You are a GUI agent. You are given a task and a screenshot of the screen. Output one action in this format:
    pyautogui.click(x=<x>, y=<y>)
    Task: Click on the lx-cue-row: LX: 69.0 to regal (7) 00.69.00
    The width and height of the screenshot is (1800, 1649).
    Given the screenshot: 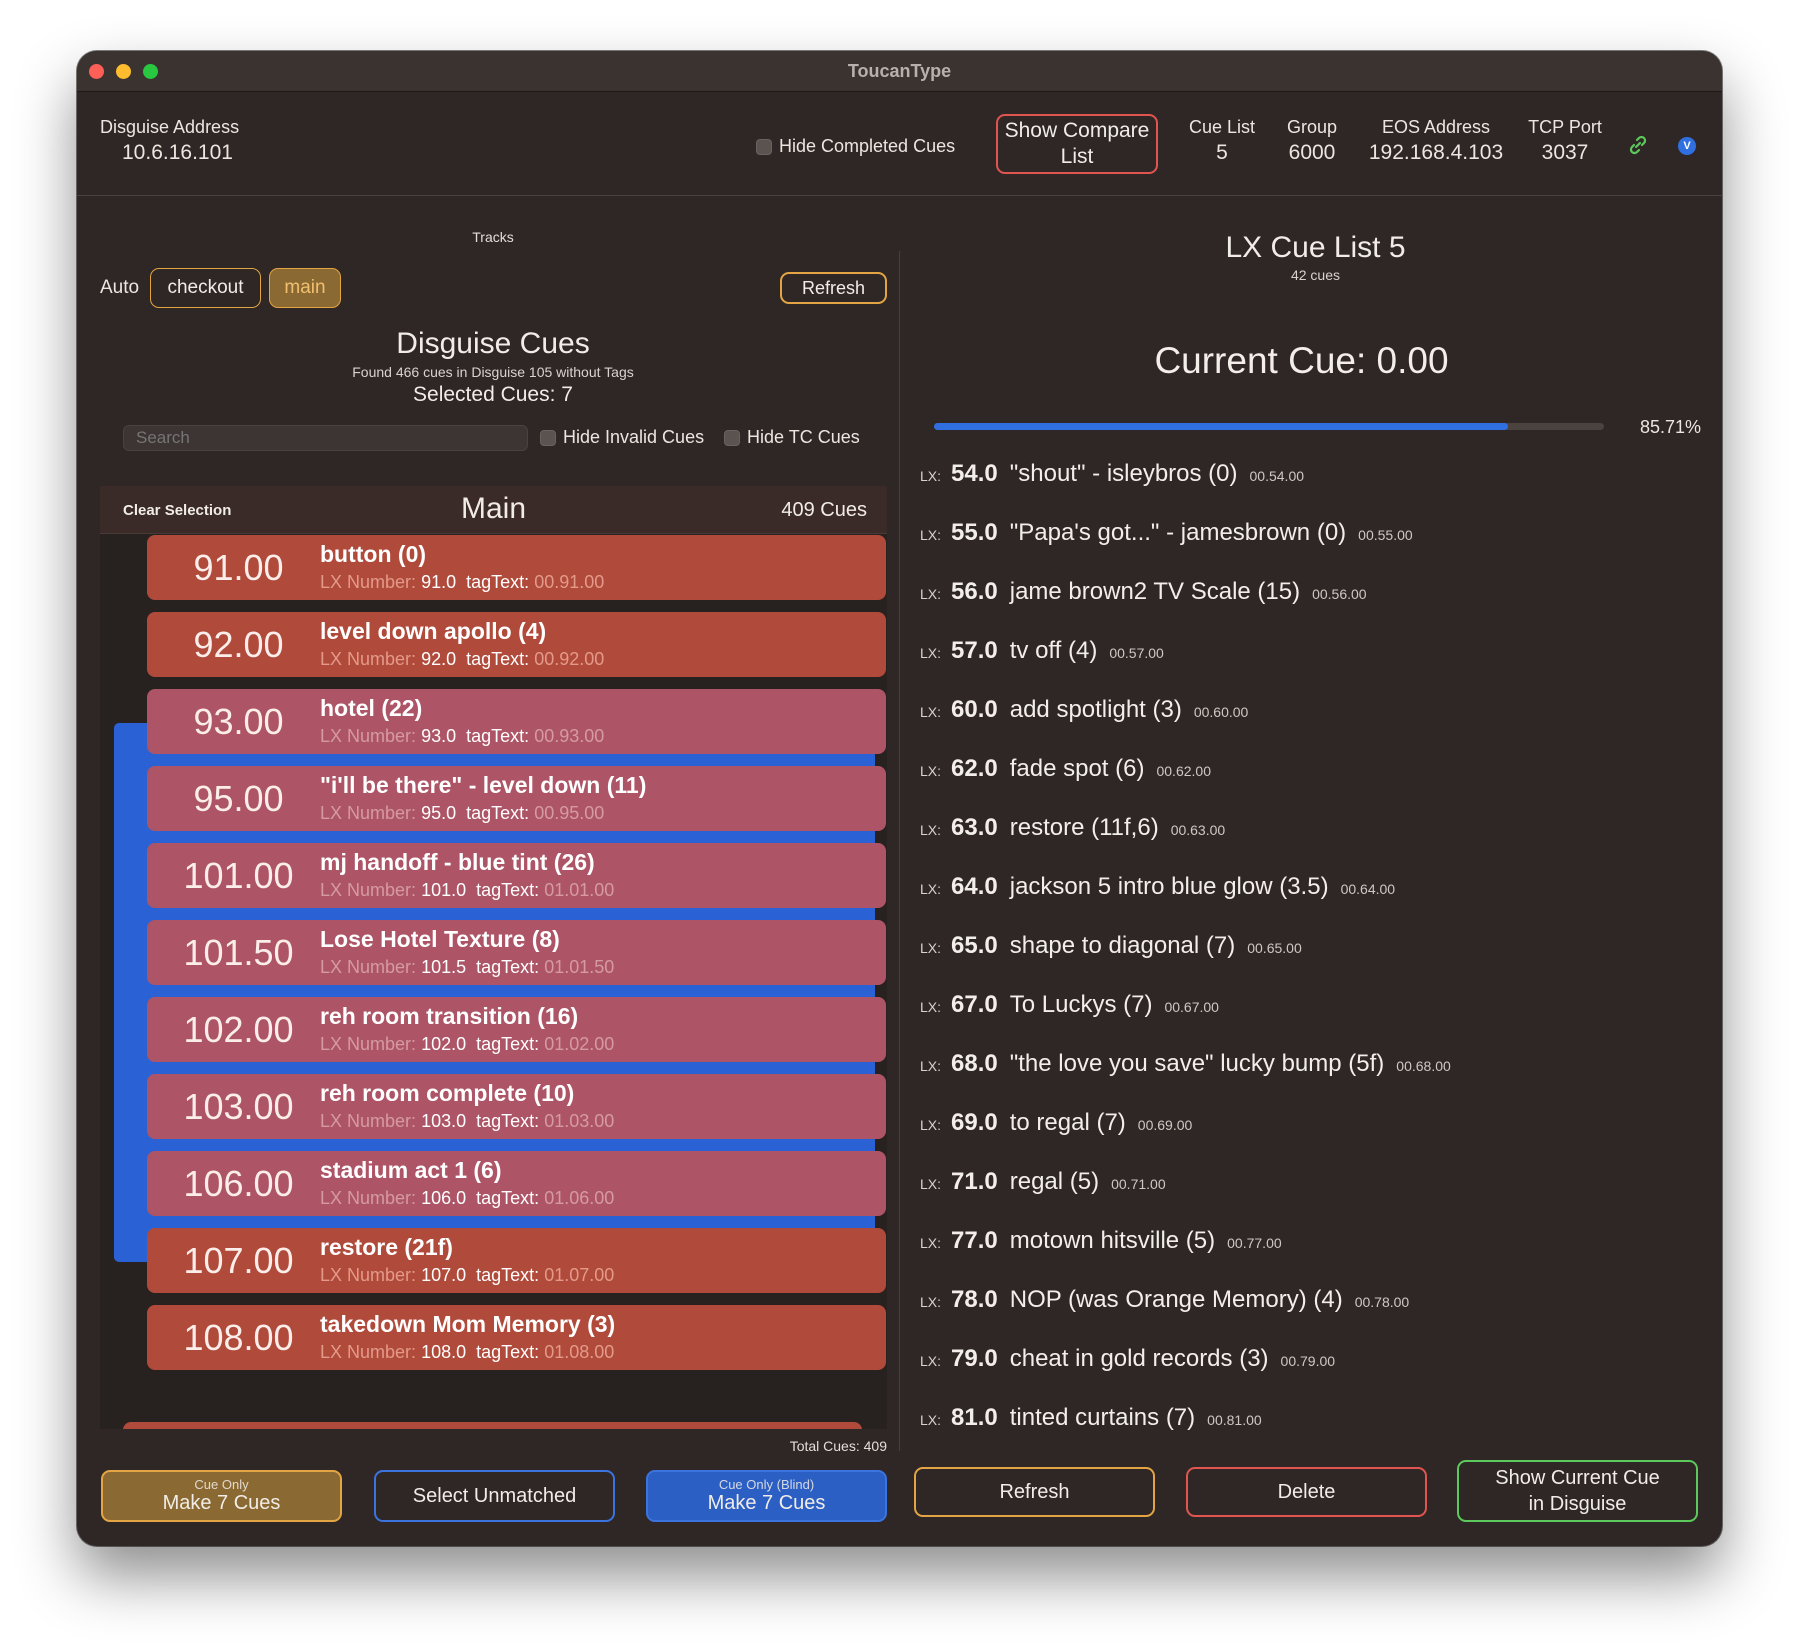 What is the action you would take?
    pyautogui.click(x=1056, y=1124)
    